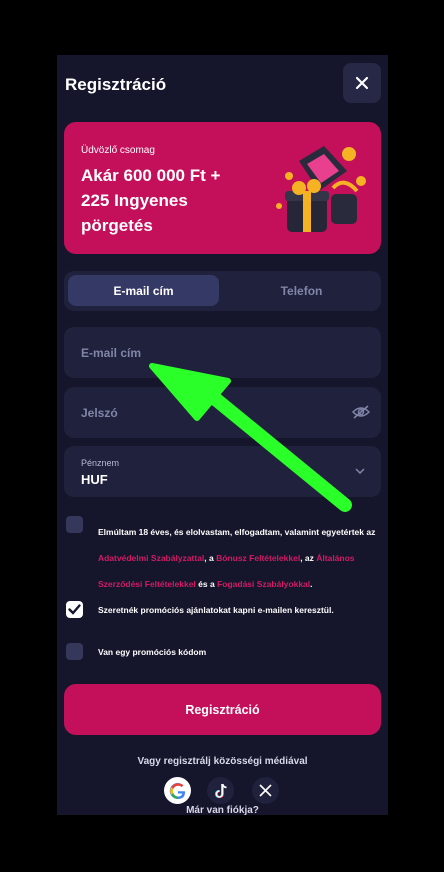 Image resolution: width=444 pixels, height=872 pixels. Describe the element at coordinates (360, 471) in the screenshot. I see `chevron-down-icon` at that location.